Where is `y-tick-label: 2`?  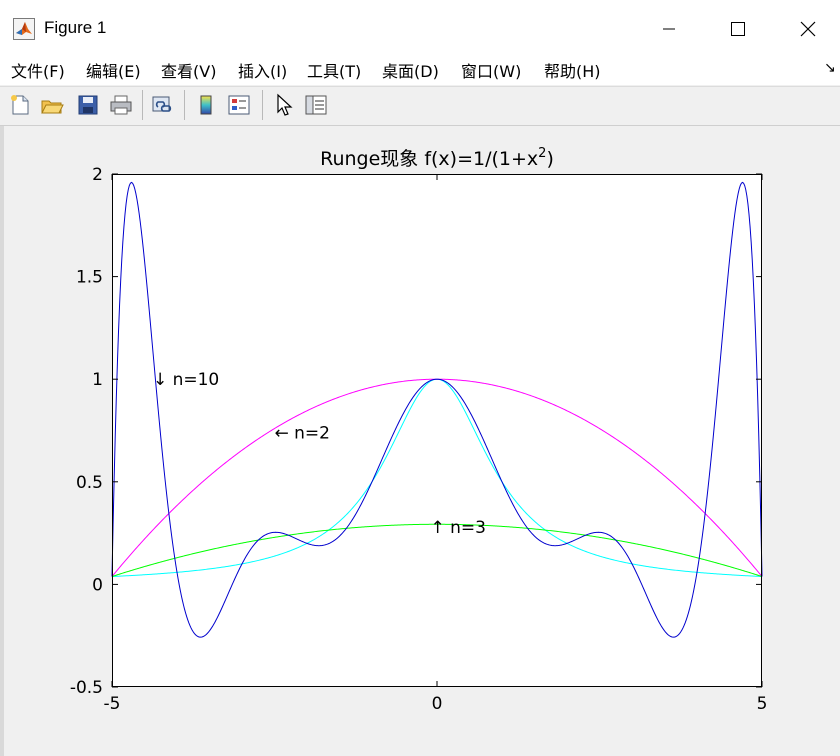 y-tick-label: 2 is located at coordinates (97, 175).